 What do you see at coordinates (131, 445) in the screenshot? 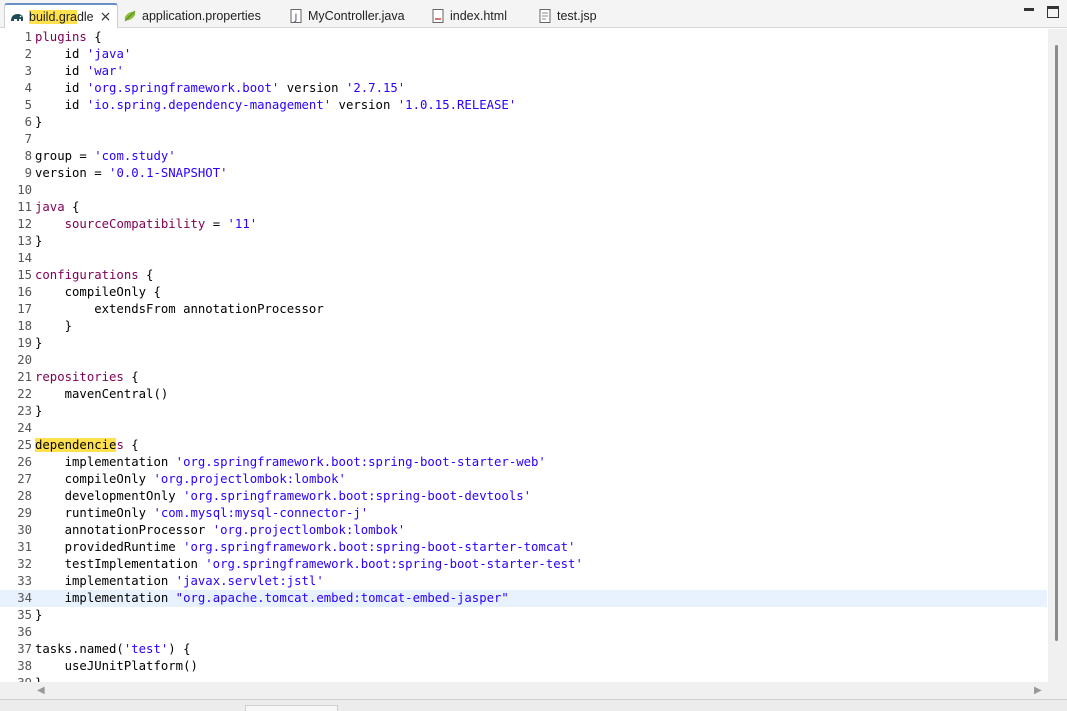
I see `code-token: {` at bounding box center [131, 445].